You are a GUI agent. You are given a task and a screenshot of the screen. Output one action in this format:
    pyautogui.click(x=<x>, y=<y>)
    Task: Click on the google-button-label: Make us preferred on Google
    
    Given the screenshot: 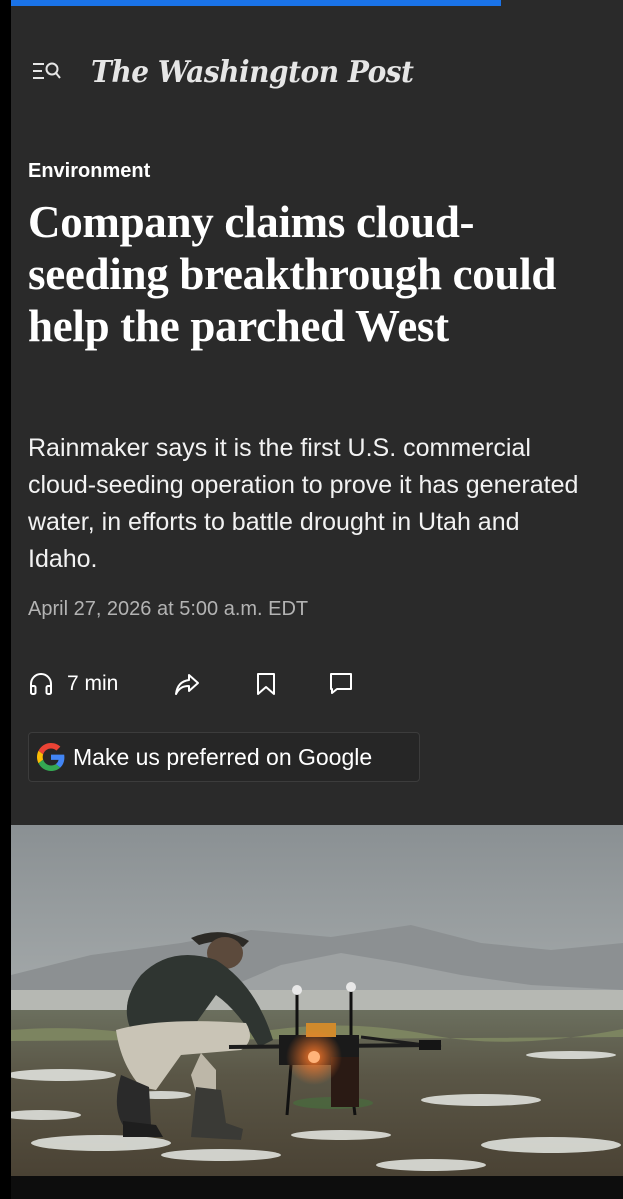 What is the action you would take?
    pyautogui.click(x=223, y=756)
    